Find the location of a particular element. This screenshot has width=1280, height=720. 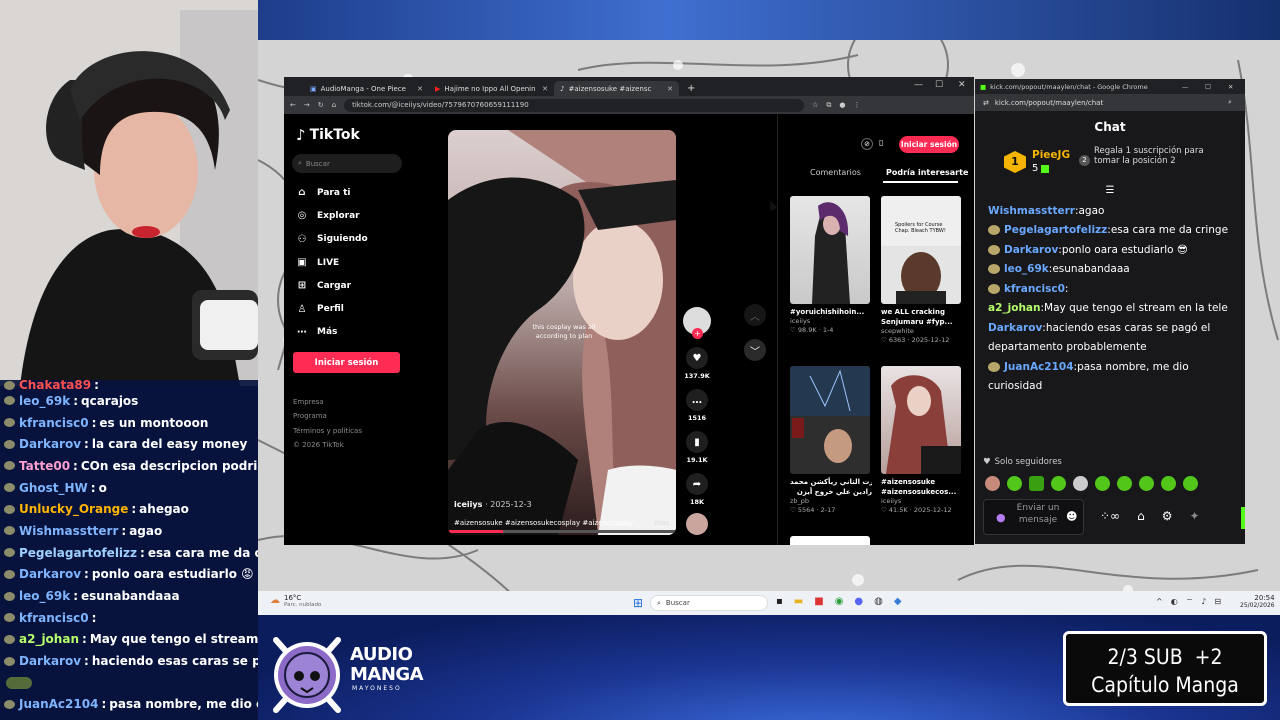

tab-hajime: ▶ Hajime no Ippo All Openin ✕ is located at coordinates (491, 88).